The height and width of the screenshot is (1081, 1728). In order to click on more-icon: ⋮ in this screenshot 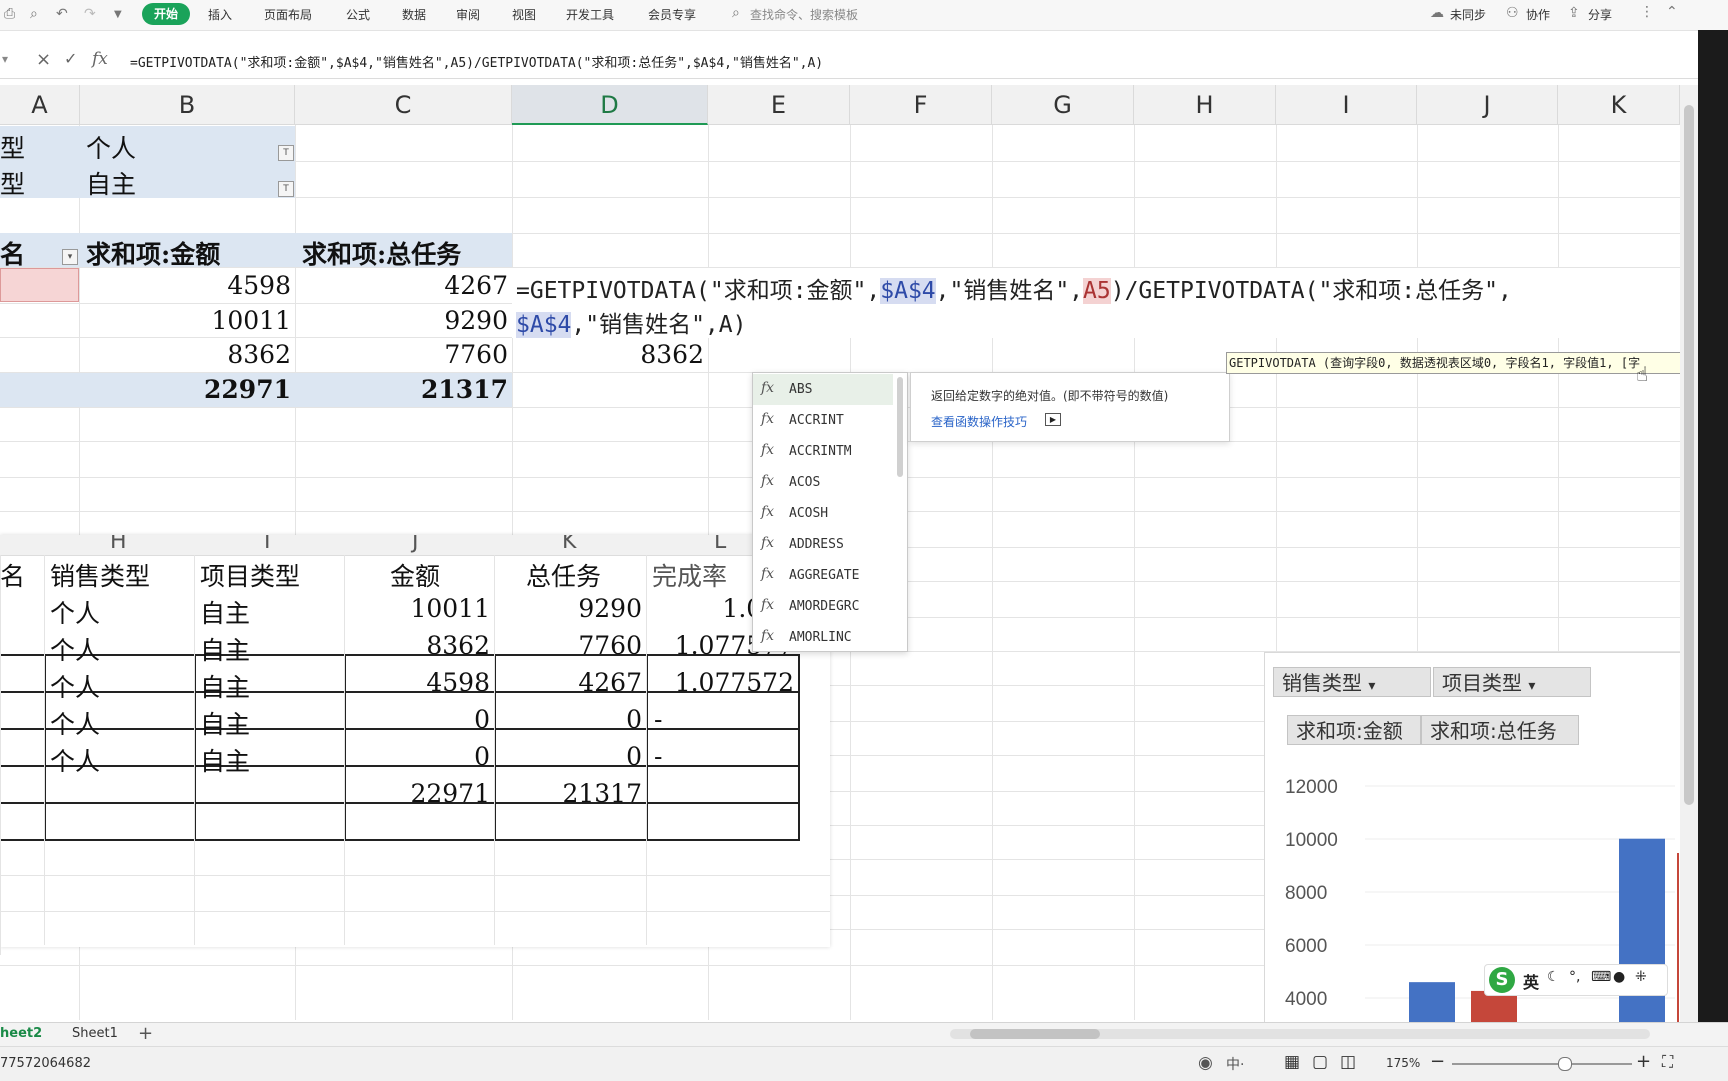, I will do `click(1647, 12)`.